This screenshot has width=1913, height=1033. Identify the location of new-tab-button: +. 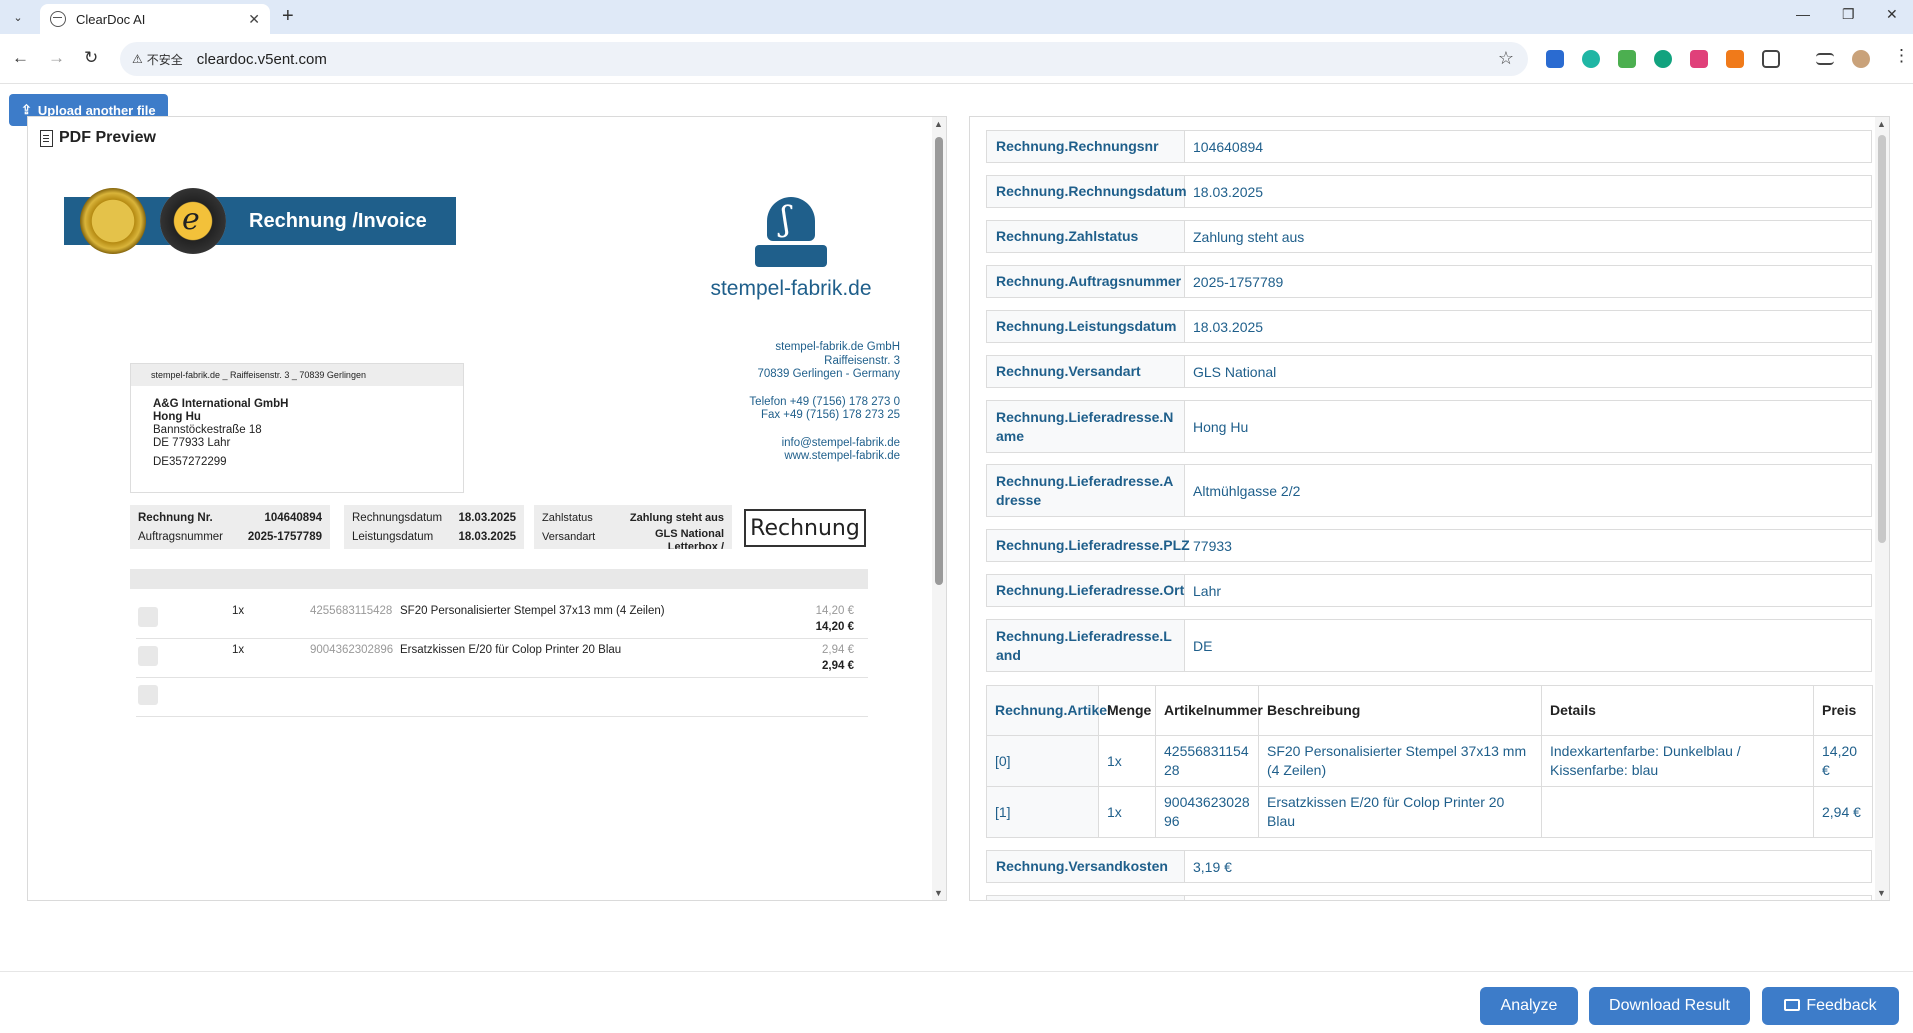
(288, 16).